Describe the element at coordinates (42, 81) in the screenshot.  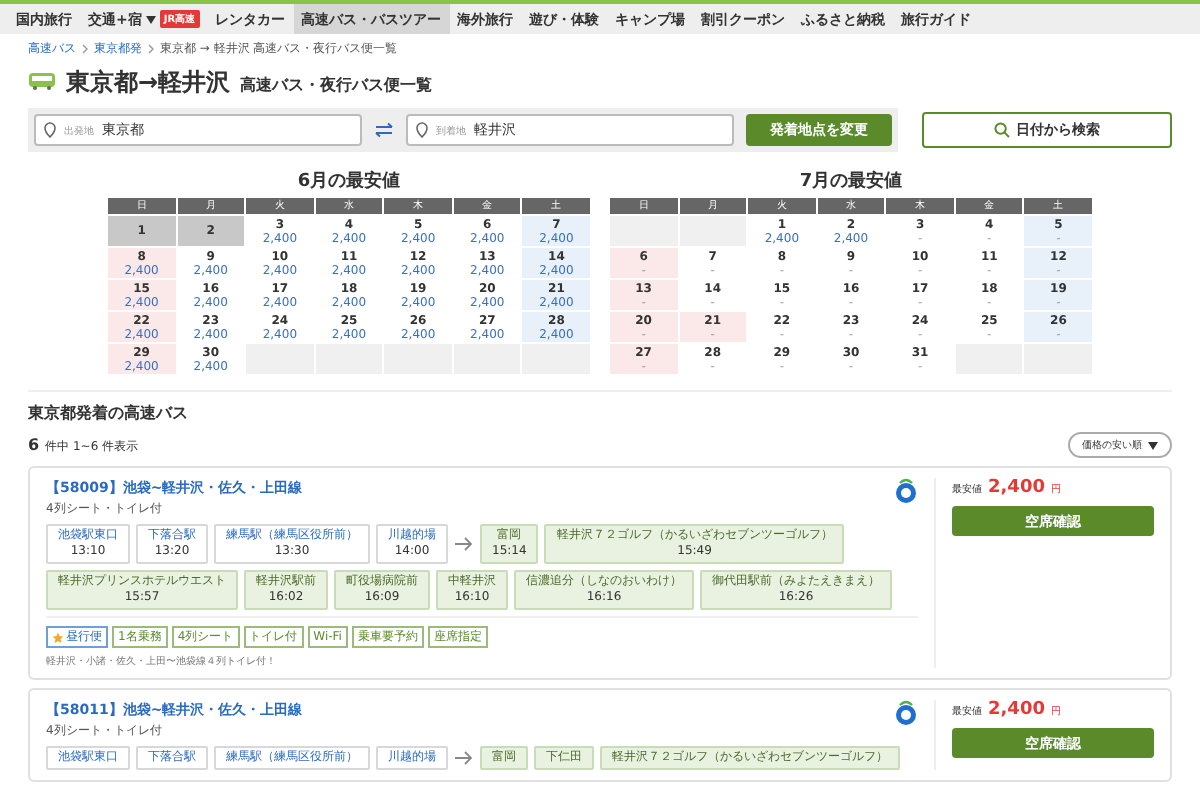
I see `bus-icon` at that location.